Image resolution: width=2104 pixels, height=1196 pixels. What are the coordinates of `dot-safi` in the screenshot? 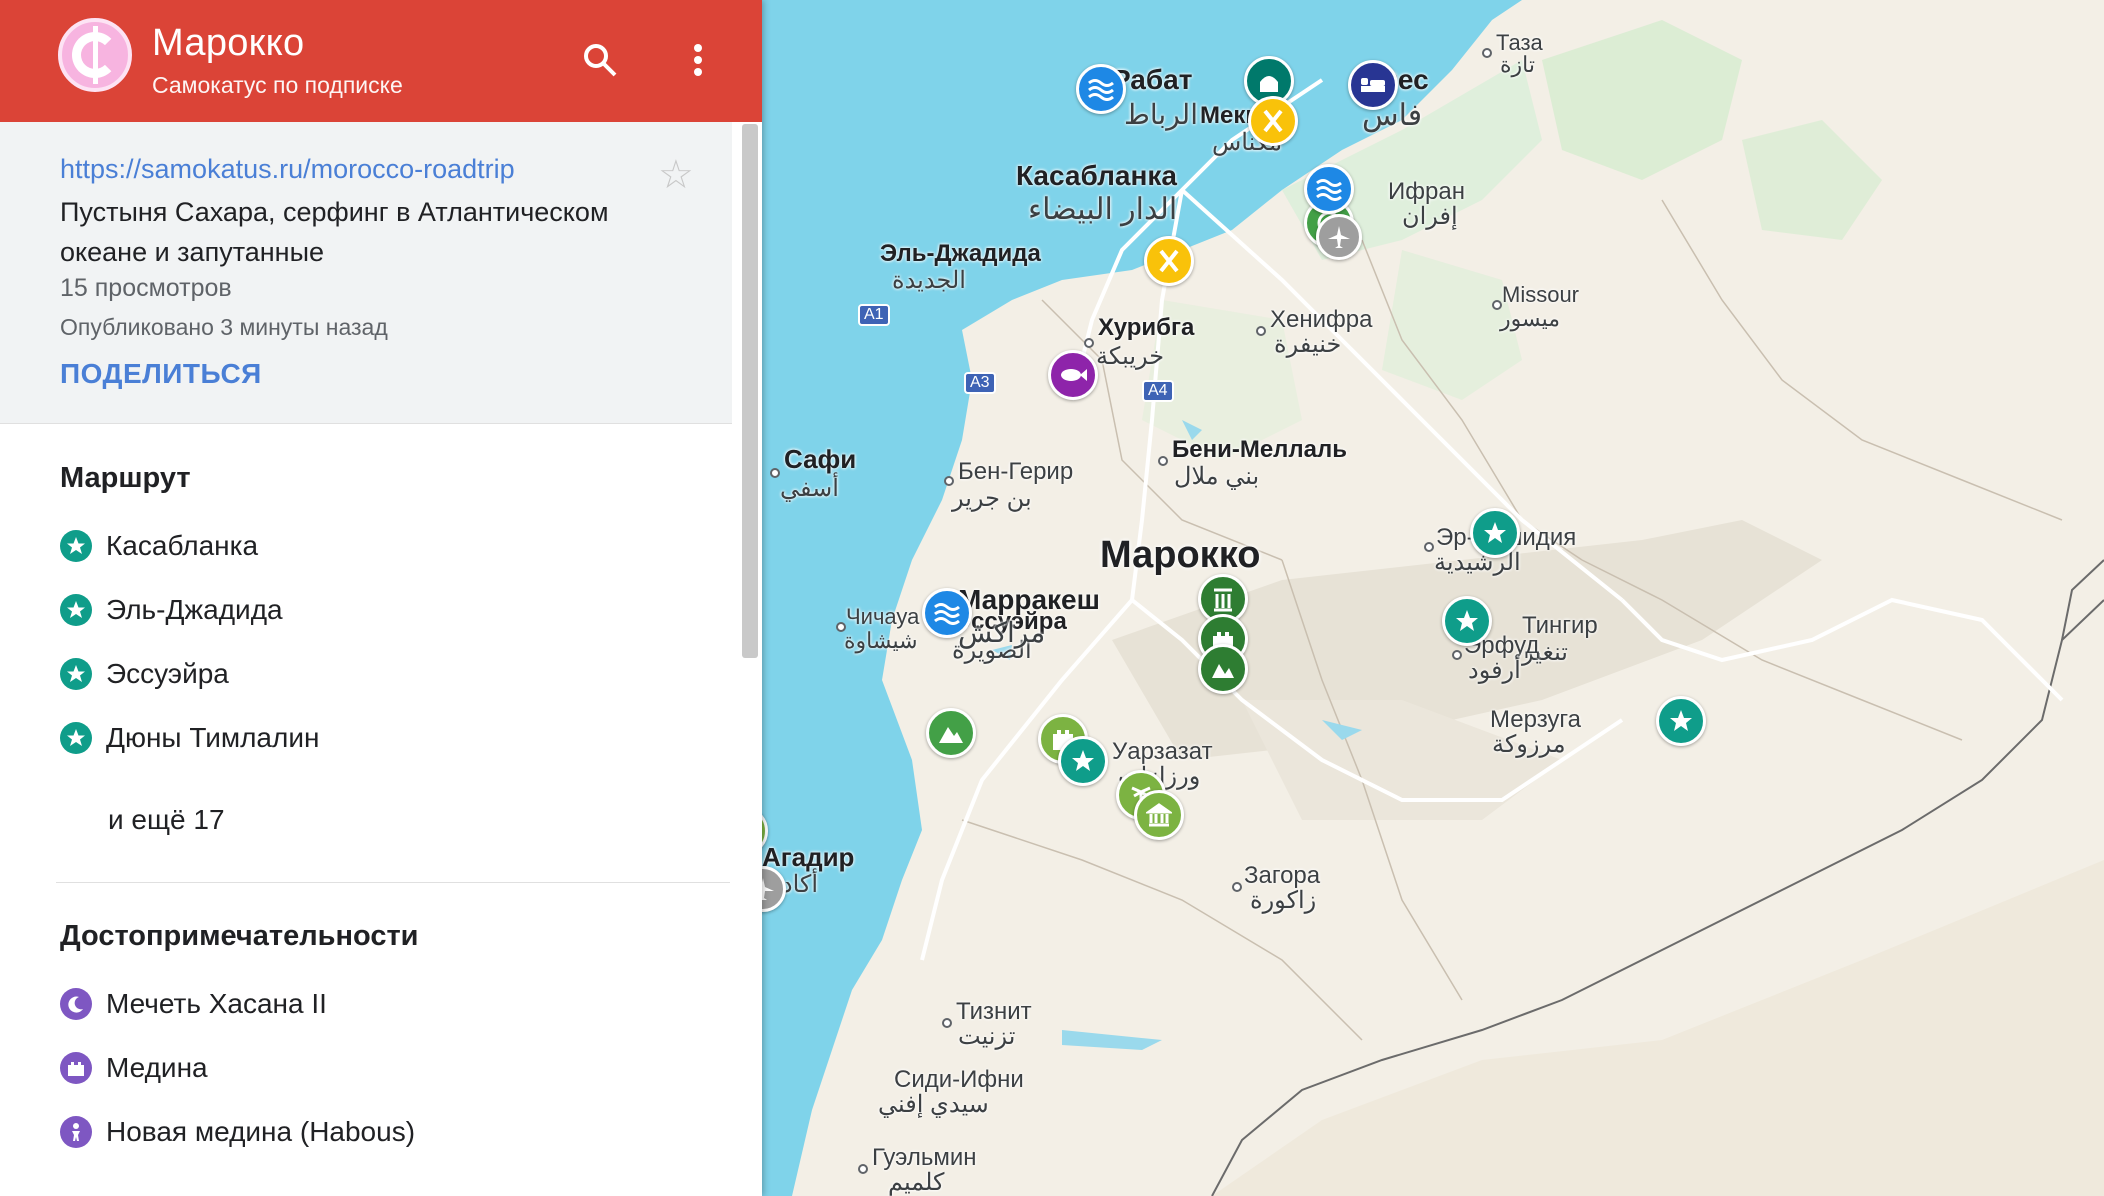 It's located at (775, 473).